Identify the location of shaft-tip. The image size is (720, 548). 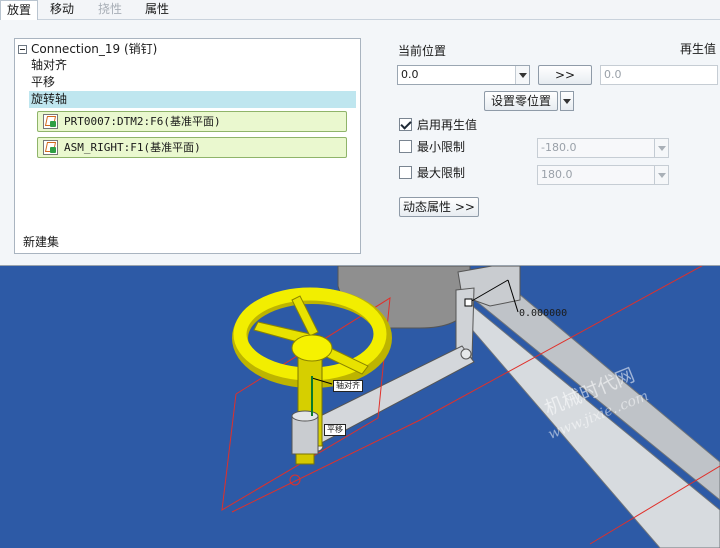
(305, 459).